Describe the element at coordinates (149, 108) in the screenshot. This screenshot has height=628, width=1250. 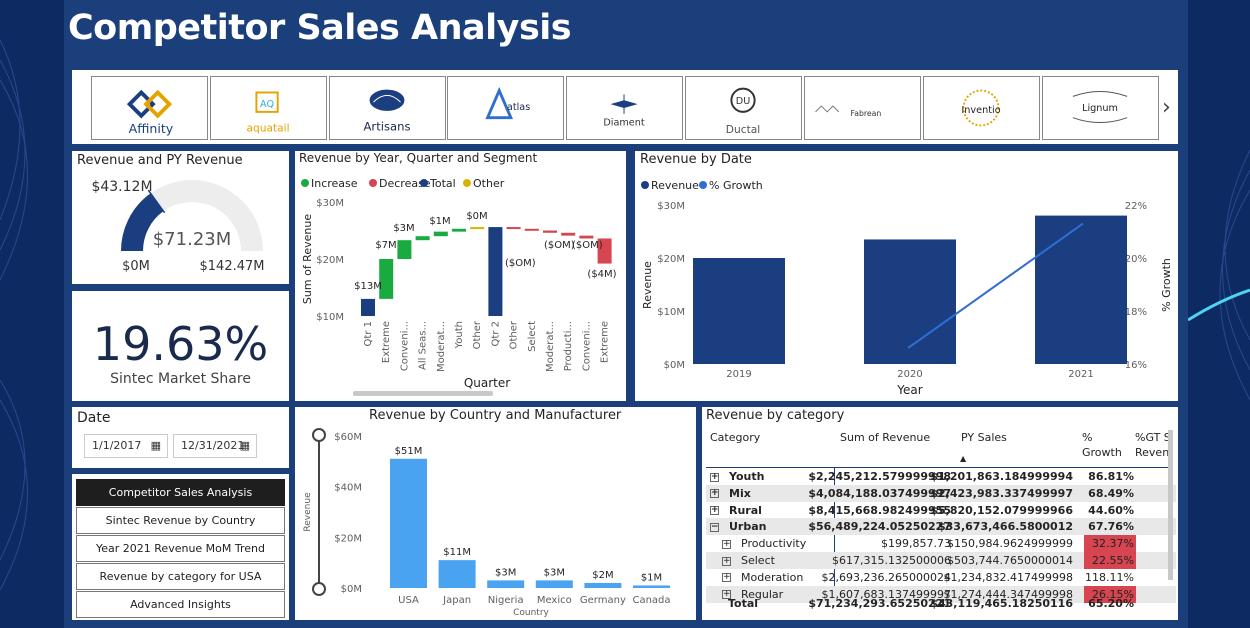
I see `logo-affinity: Affinity` at that location.